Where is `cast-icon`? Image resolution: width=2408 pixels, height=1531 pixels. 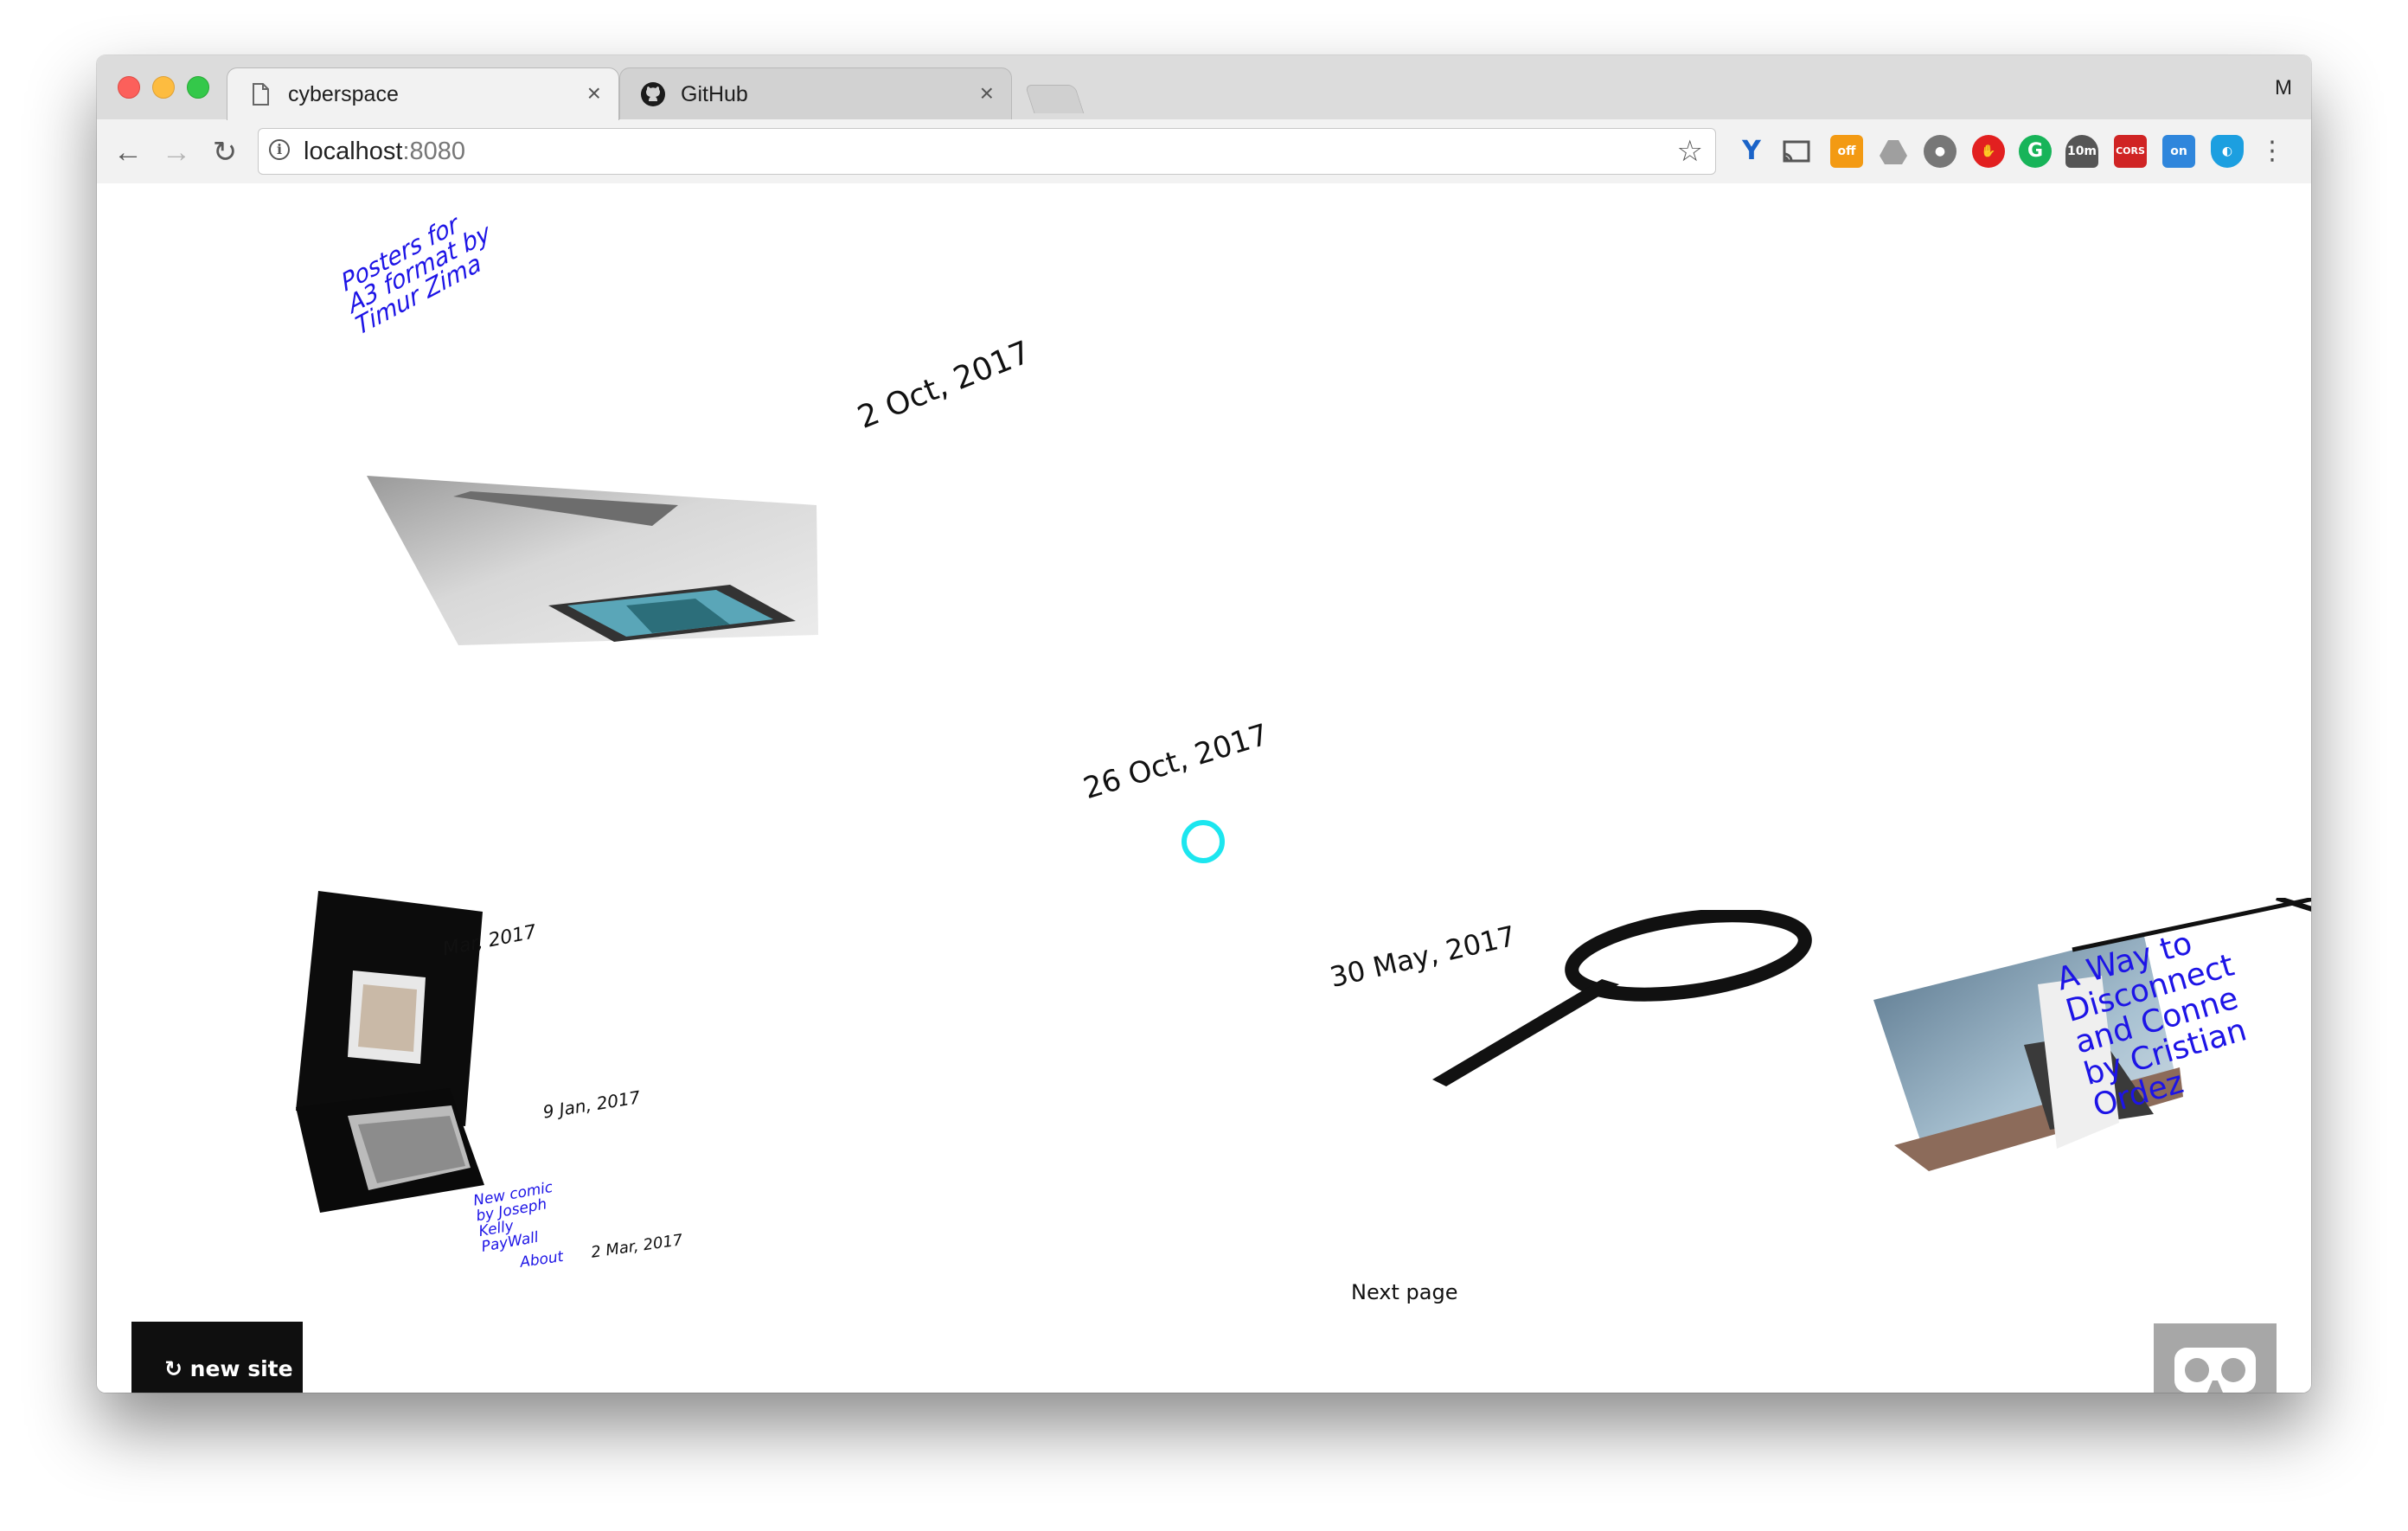
cast-icon is located at coordinates (1797, 151).